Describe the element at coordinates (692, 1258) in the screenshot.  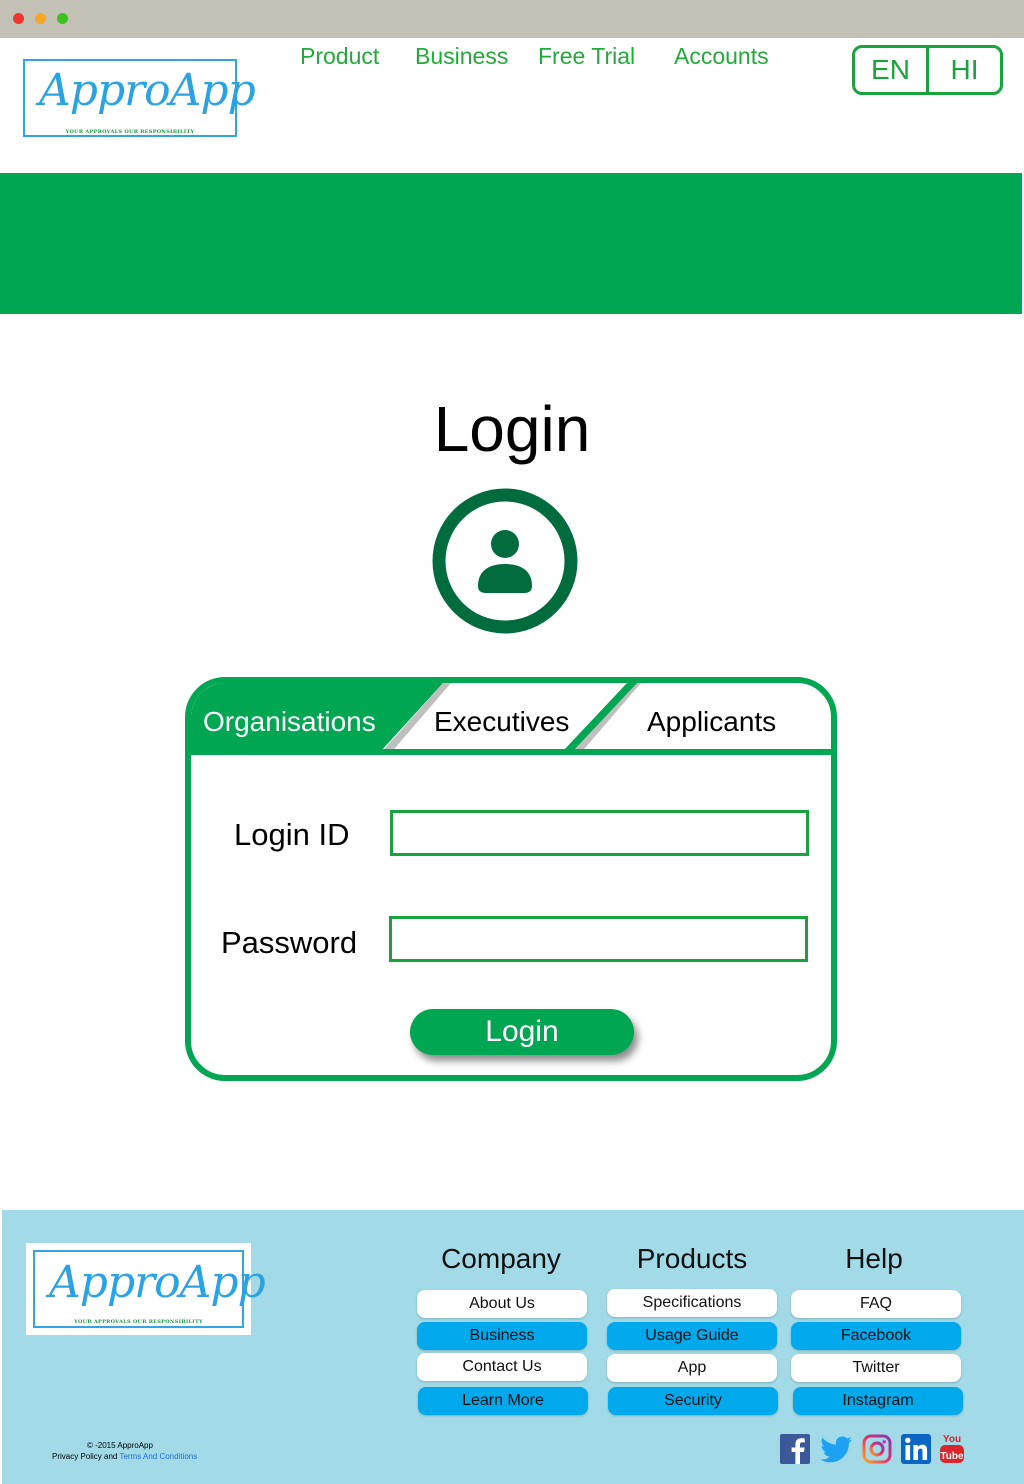
I see `footer-products-title: Products` at that location.